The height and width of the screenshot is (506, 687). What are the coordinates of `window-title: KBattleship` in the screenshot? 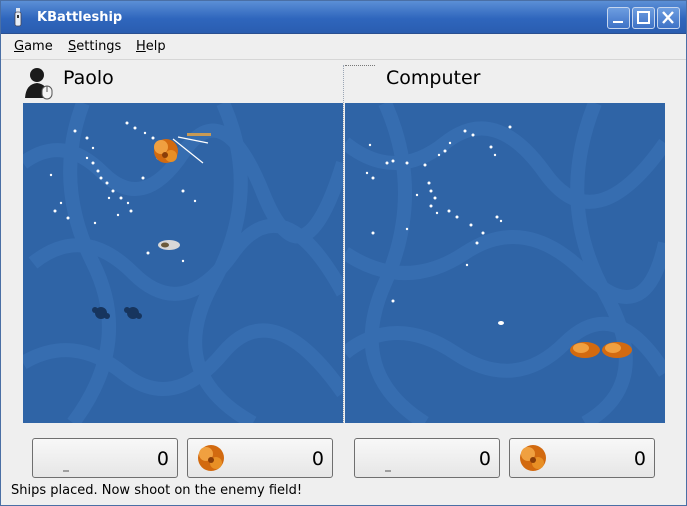 It's located at (80, 17).